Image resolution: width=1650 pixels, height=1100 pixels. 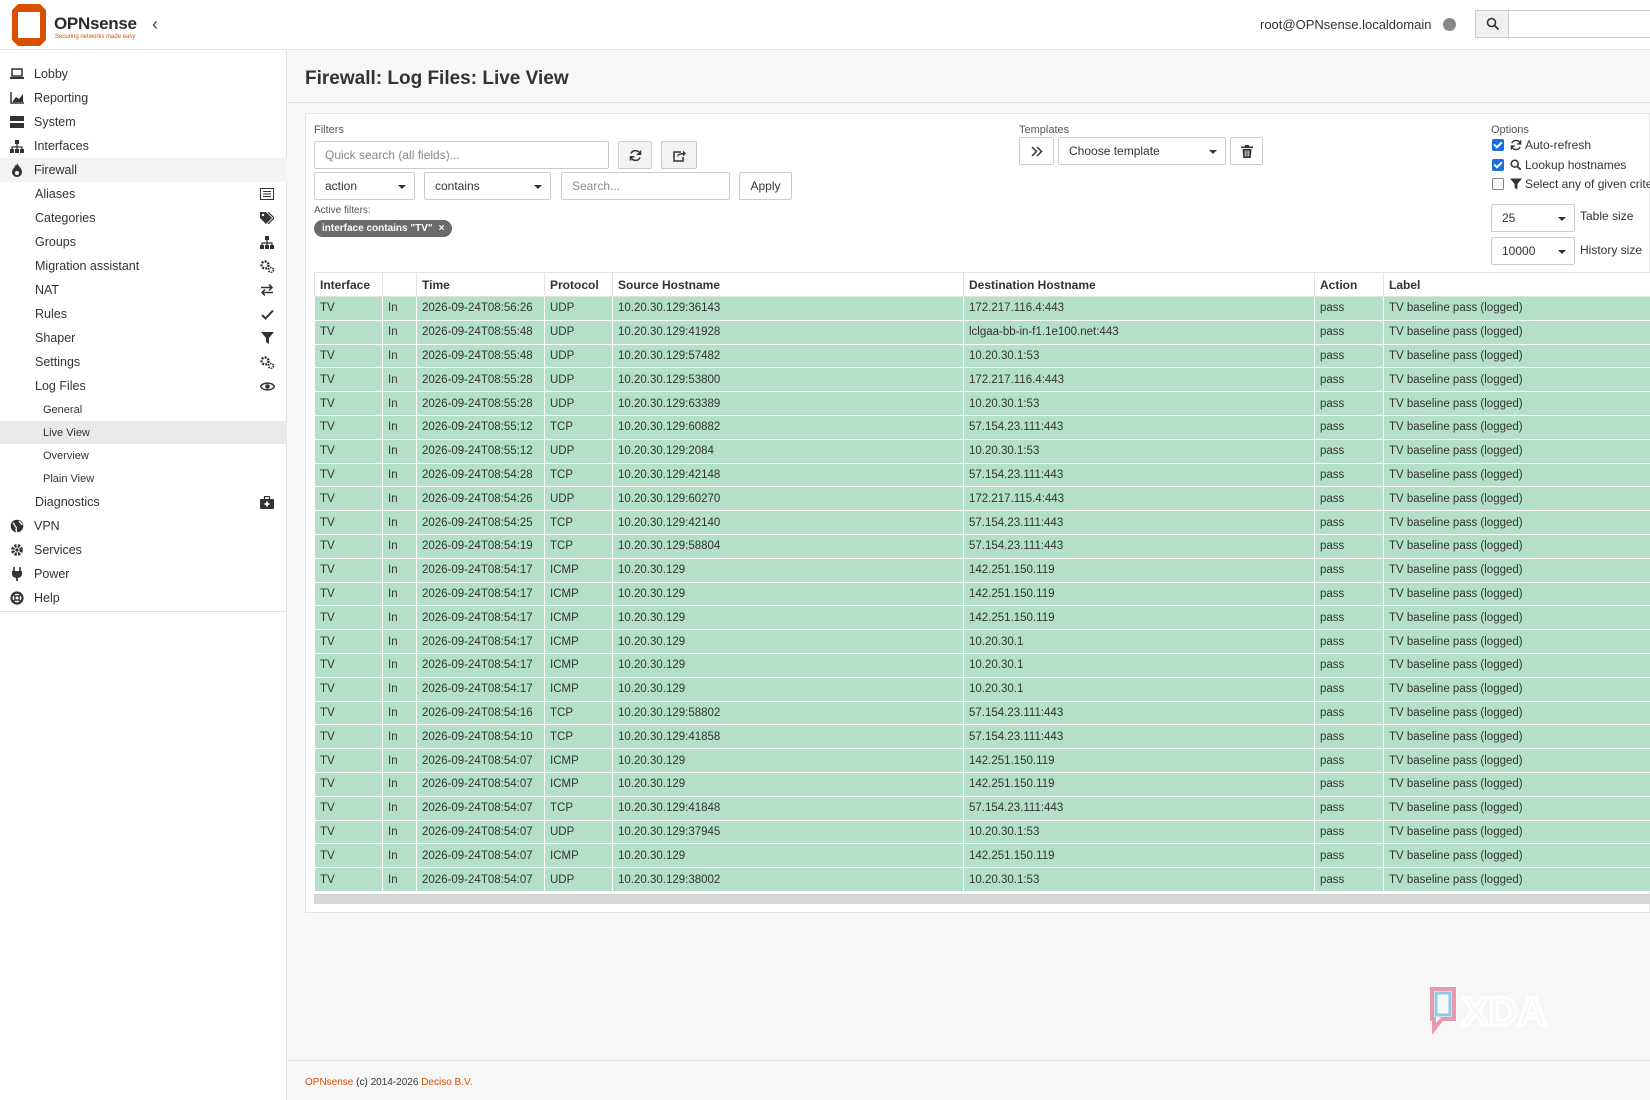 What do you see at coordinates (63, 409) in the screenshot?
I see `sidebar-item-label: General` at bounding box center [63, 409].